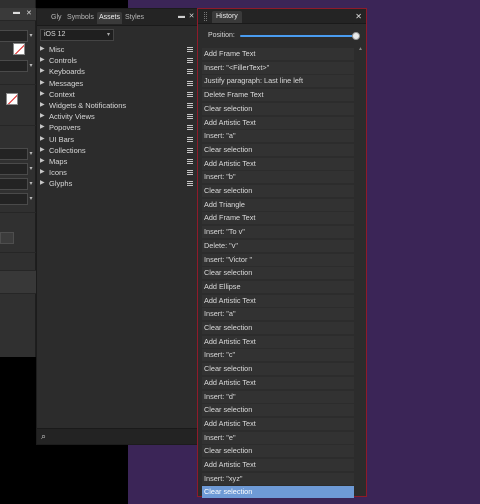 The image size is (480, 504). What do you see at coordinates (117, 161) in the screenshot?
I see `category-item: ▶ Maps` at bounding box center [117, 161].